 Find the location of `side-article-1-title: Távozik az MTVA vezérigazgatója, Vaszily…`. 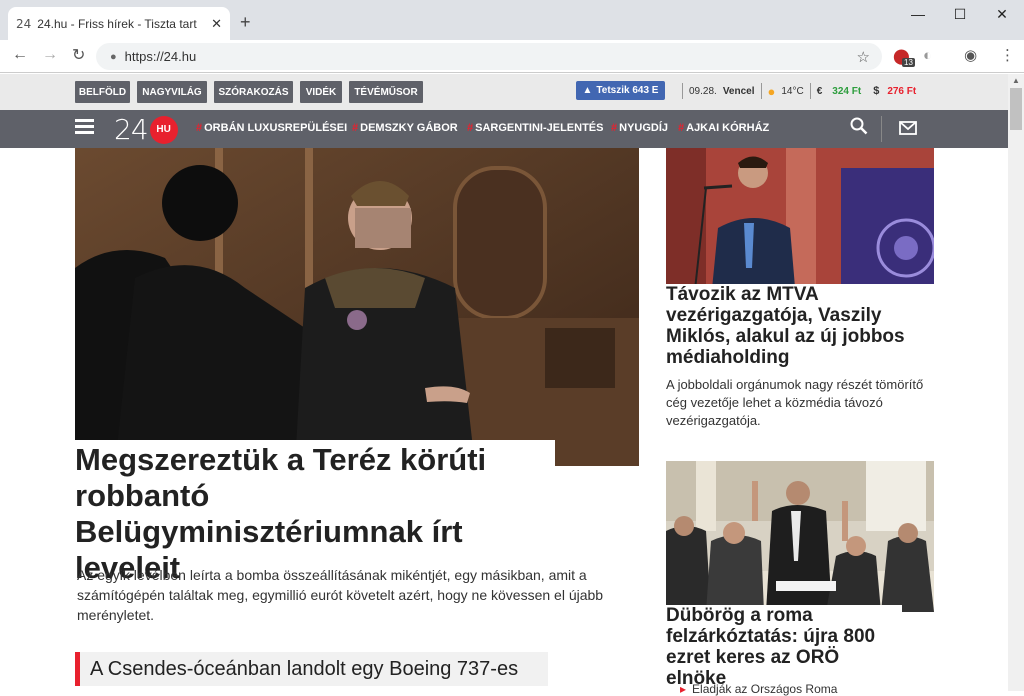

side-article-1-title: Távozik az MTVA vezérigazgatója, Vaszily… is located at coordinates (801, 326).